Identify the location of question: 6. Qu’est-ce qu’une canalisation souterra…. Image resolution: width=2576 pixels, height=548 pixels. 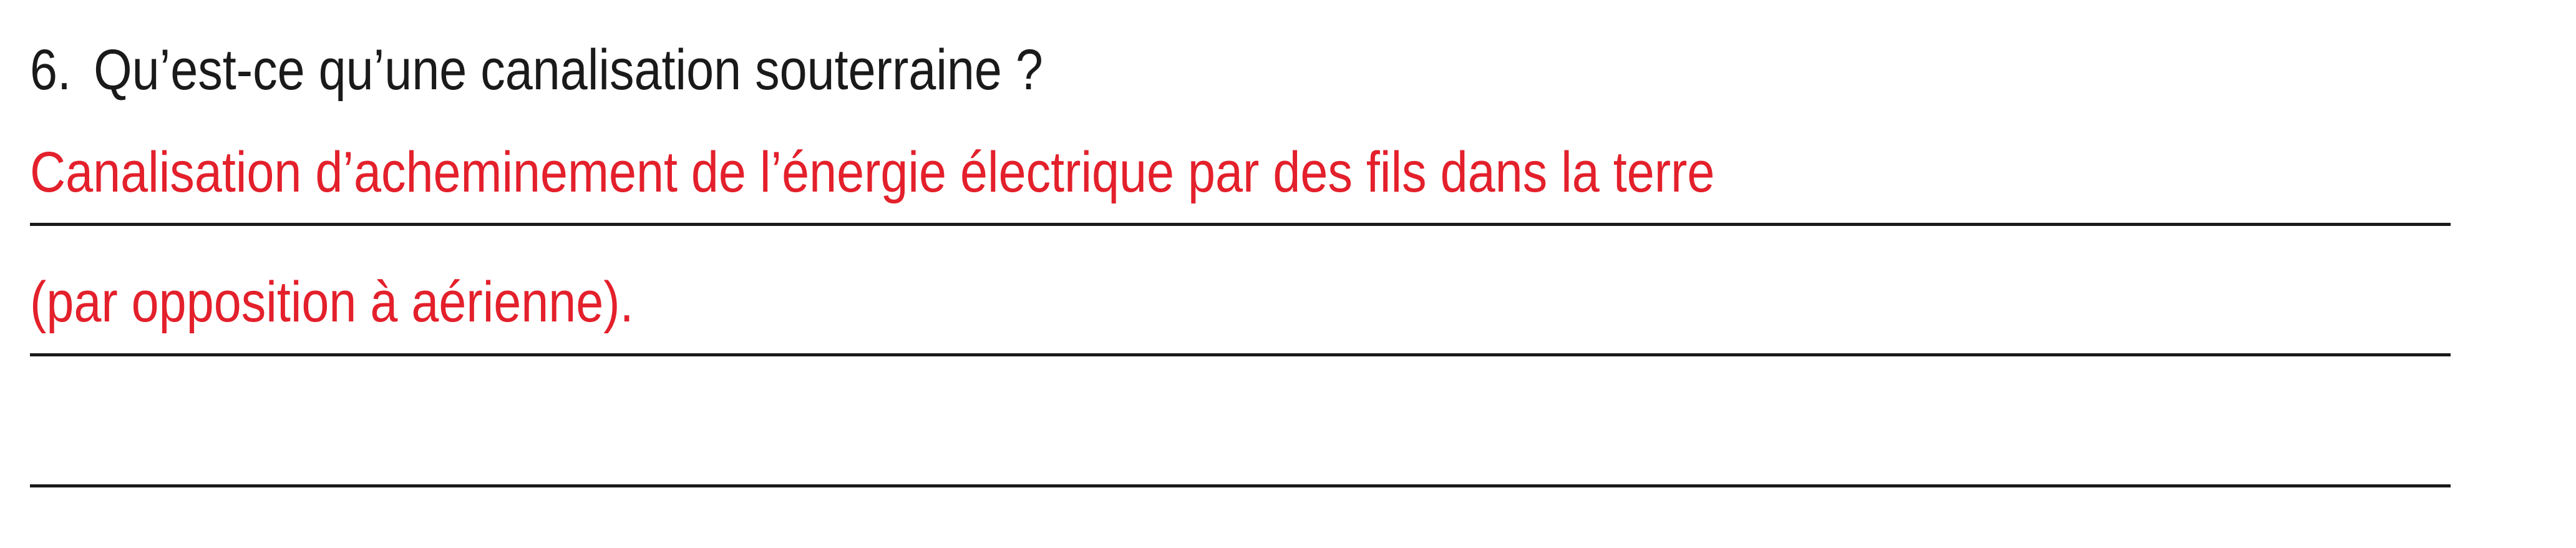
(536, 70).